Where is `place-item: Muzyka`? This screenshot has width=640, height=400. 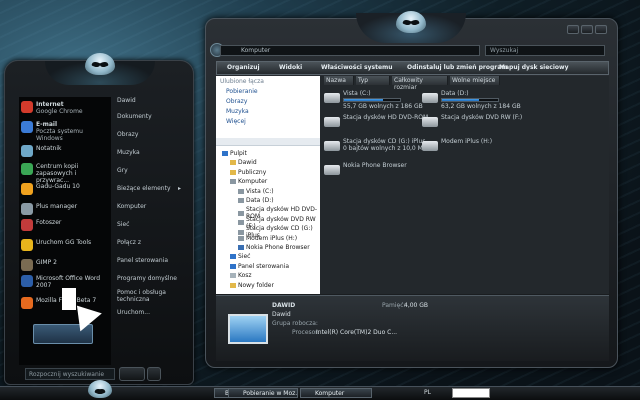
place-item: Muzyka is located at coordinates (150, 152).